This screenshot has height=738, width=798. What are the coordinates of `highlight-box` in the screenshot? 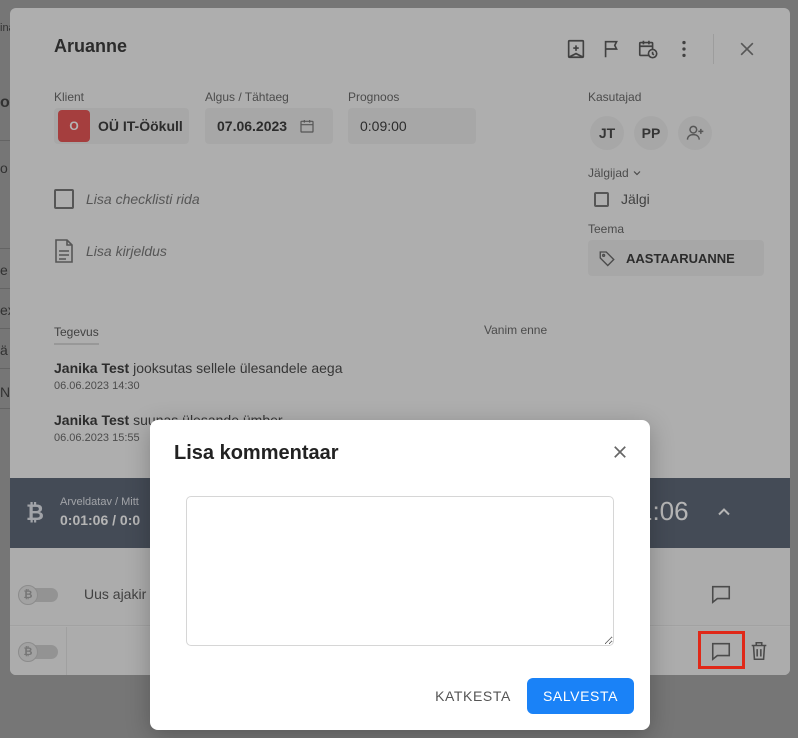 It's located at (721, 650).